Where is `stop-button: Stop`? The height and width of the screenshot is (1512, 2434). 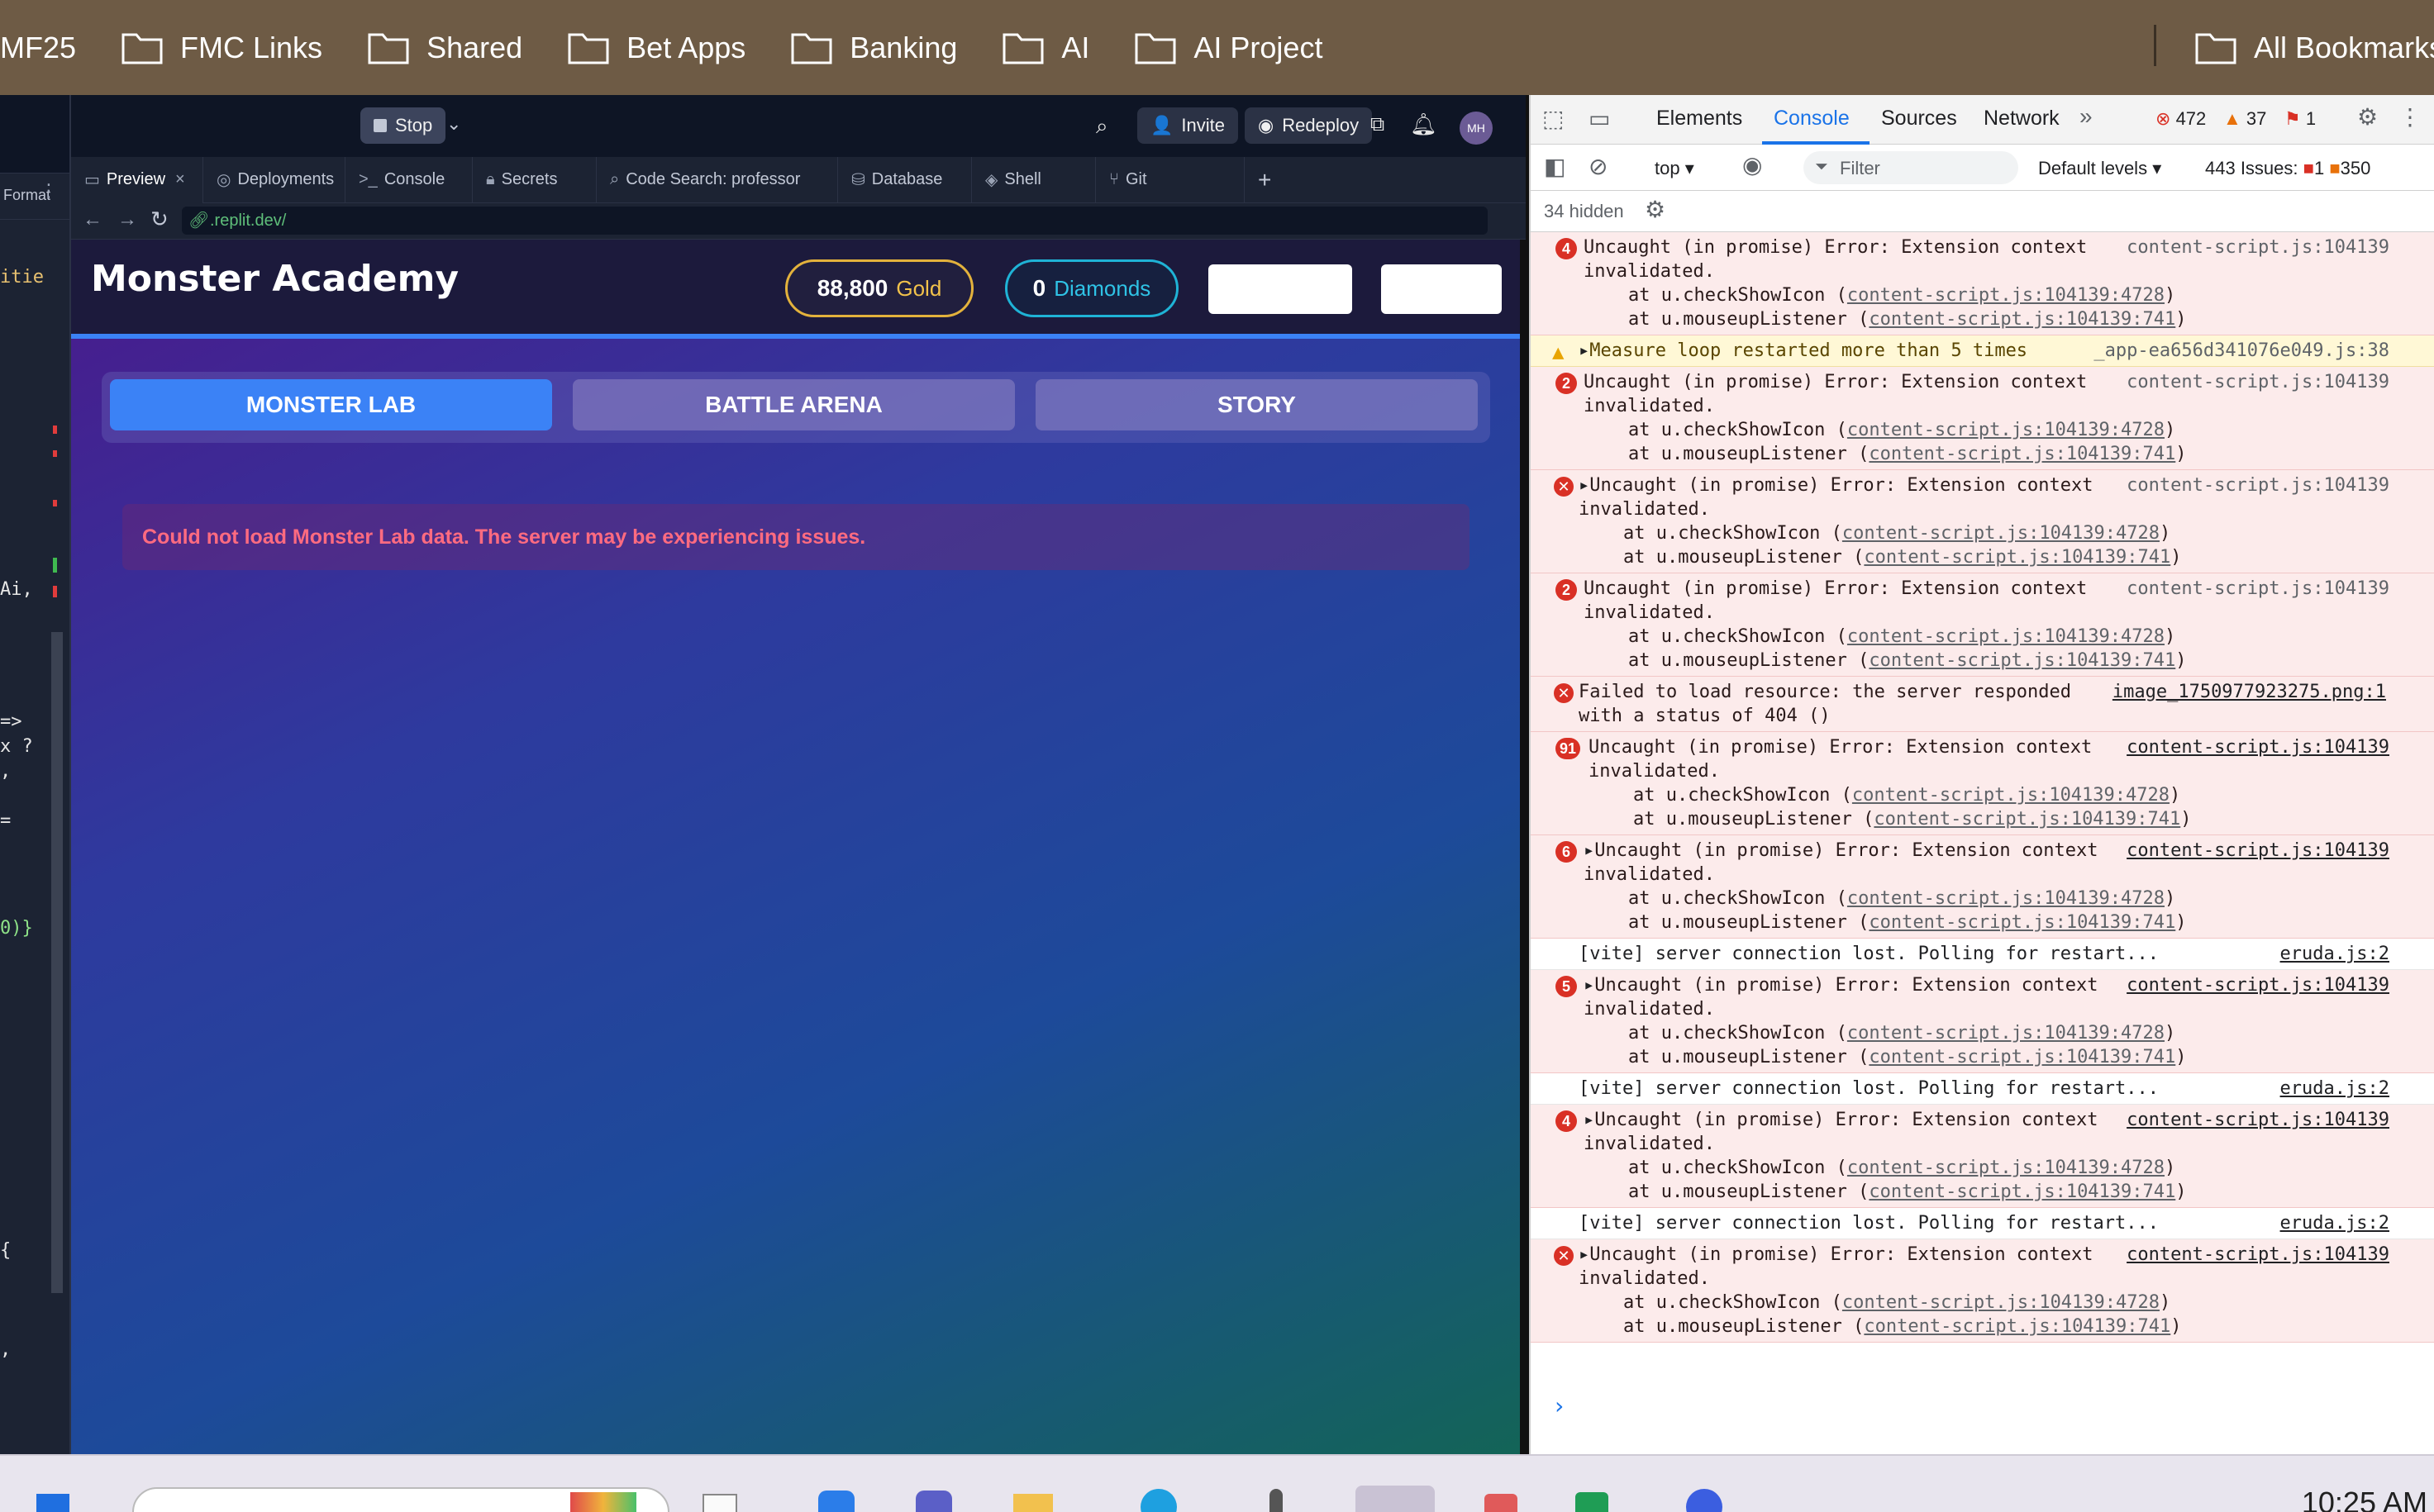 stop-button: Stop is located at coordinates (403, 125).